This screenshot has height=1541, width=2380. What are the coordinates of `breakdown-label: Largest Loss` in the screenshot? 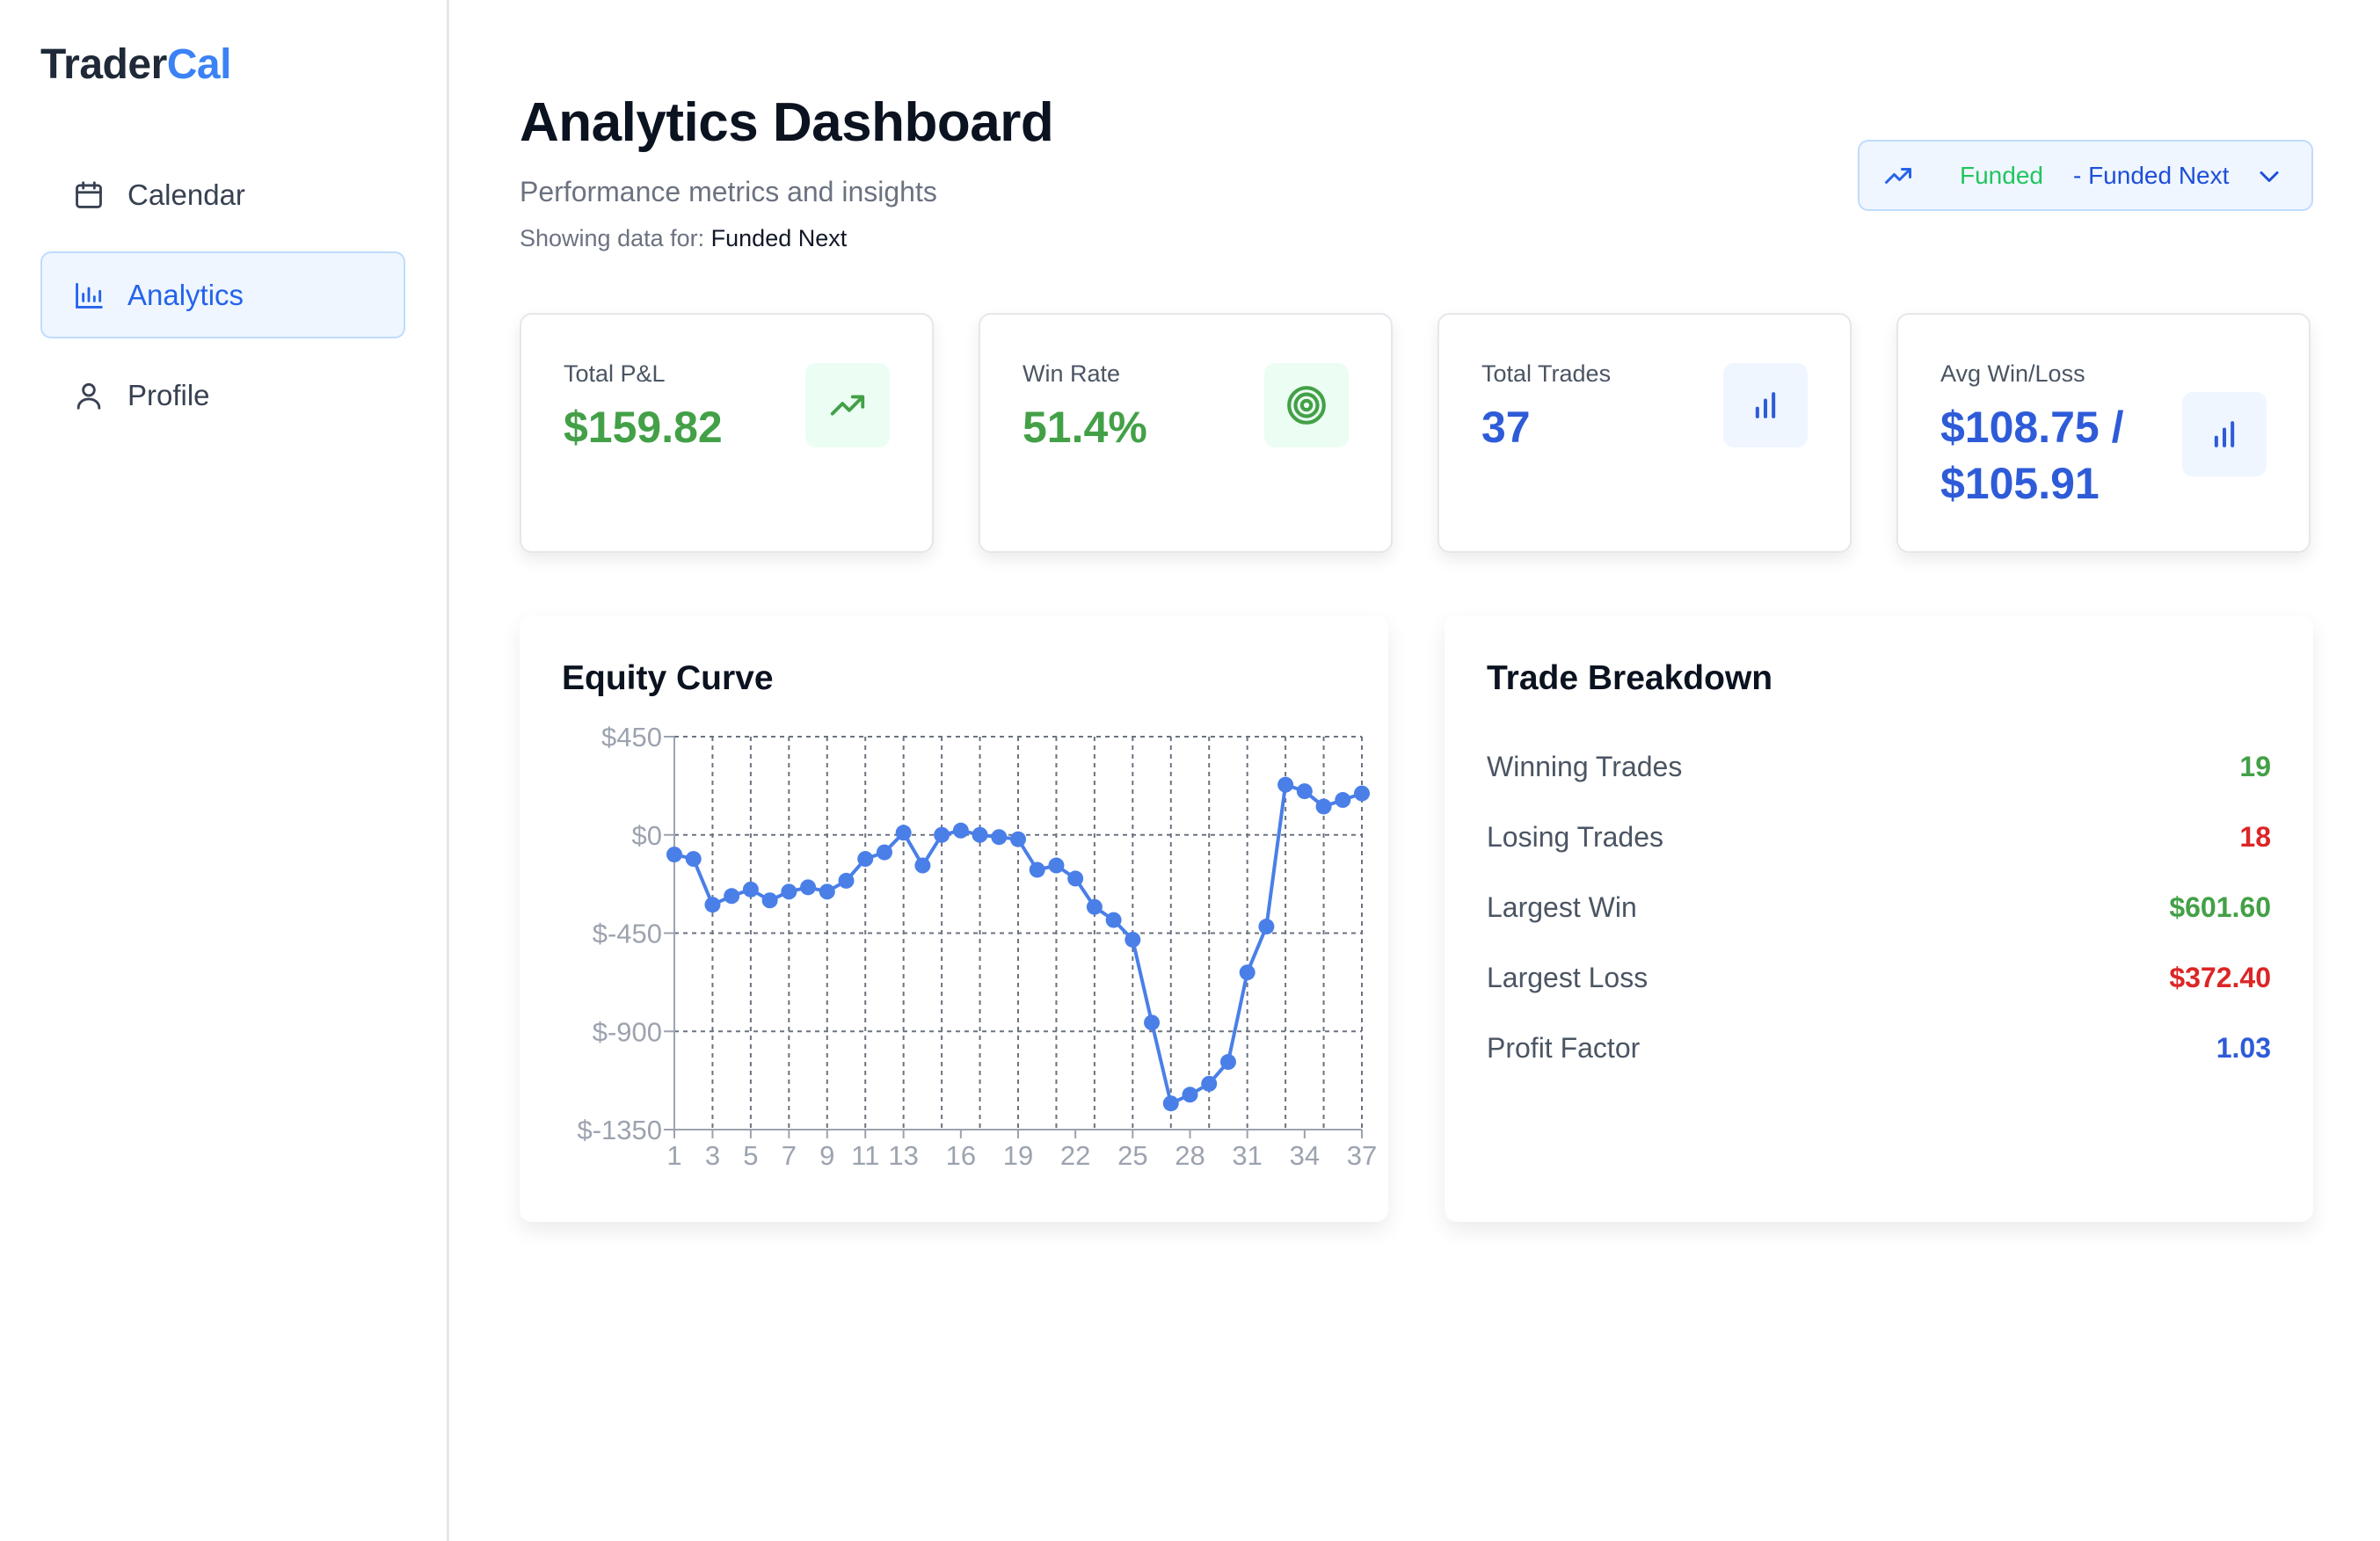 It's located at (1568, 977).